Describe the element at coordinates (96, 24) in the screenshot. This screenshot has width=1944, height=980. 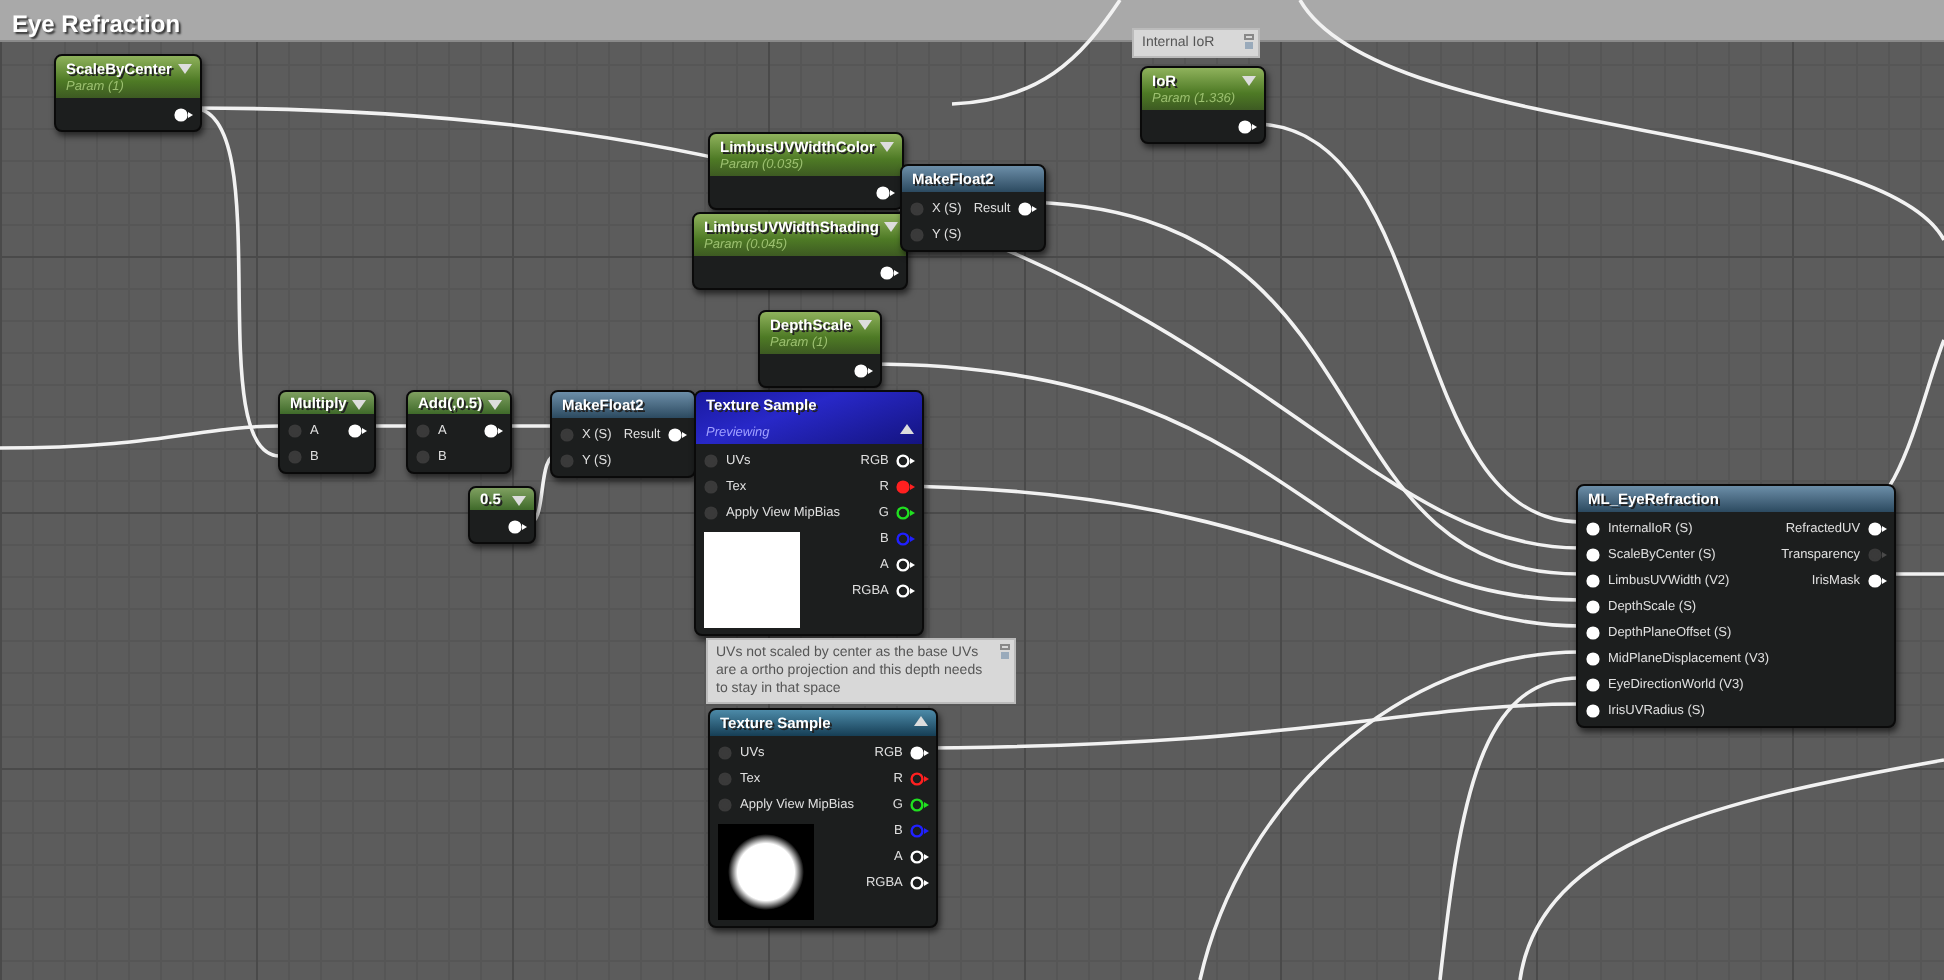
I see `comment-box-title: Eye Refraction` at that location.